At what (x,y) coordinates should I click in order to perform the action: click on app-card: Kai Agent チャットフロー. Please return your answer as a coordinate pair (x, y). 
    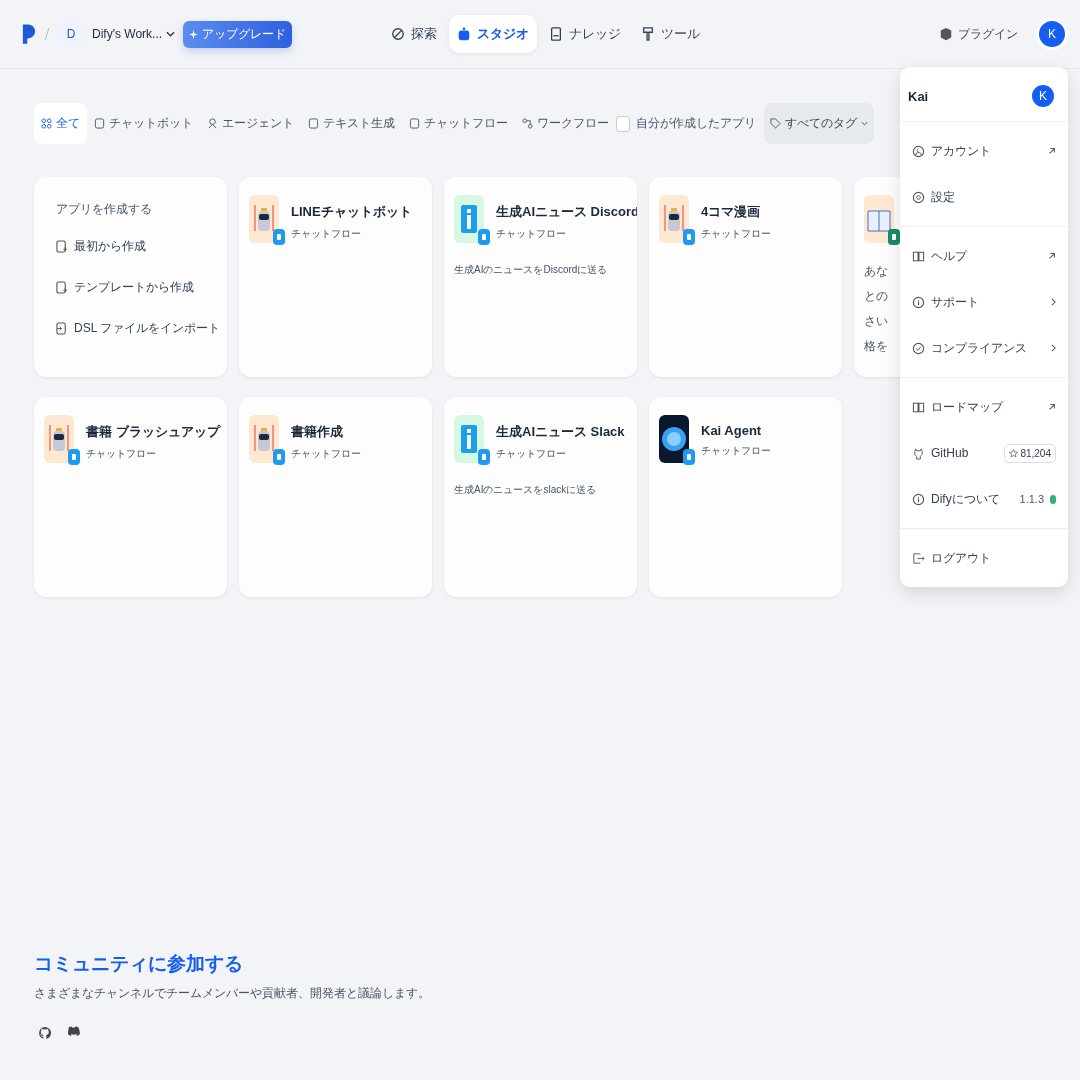
    Looking at the image, I should click on (745, 497).